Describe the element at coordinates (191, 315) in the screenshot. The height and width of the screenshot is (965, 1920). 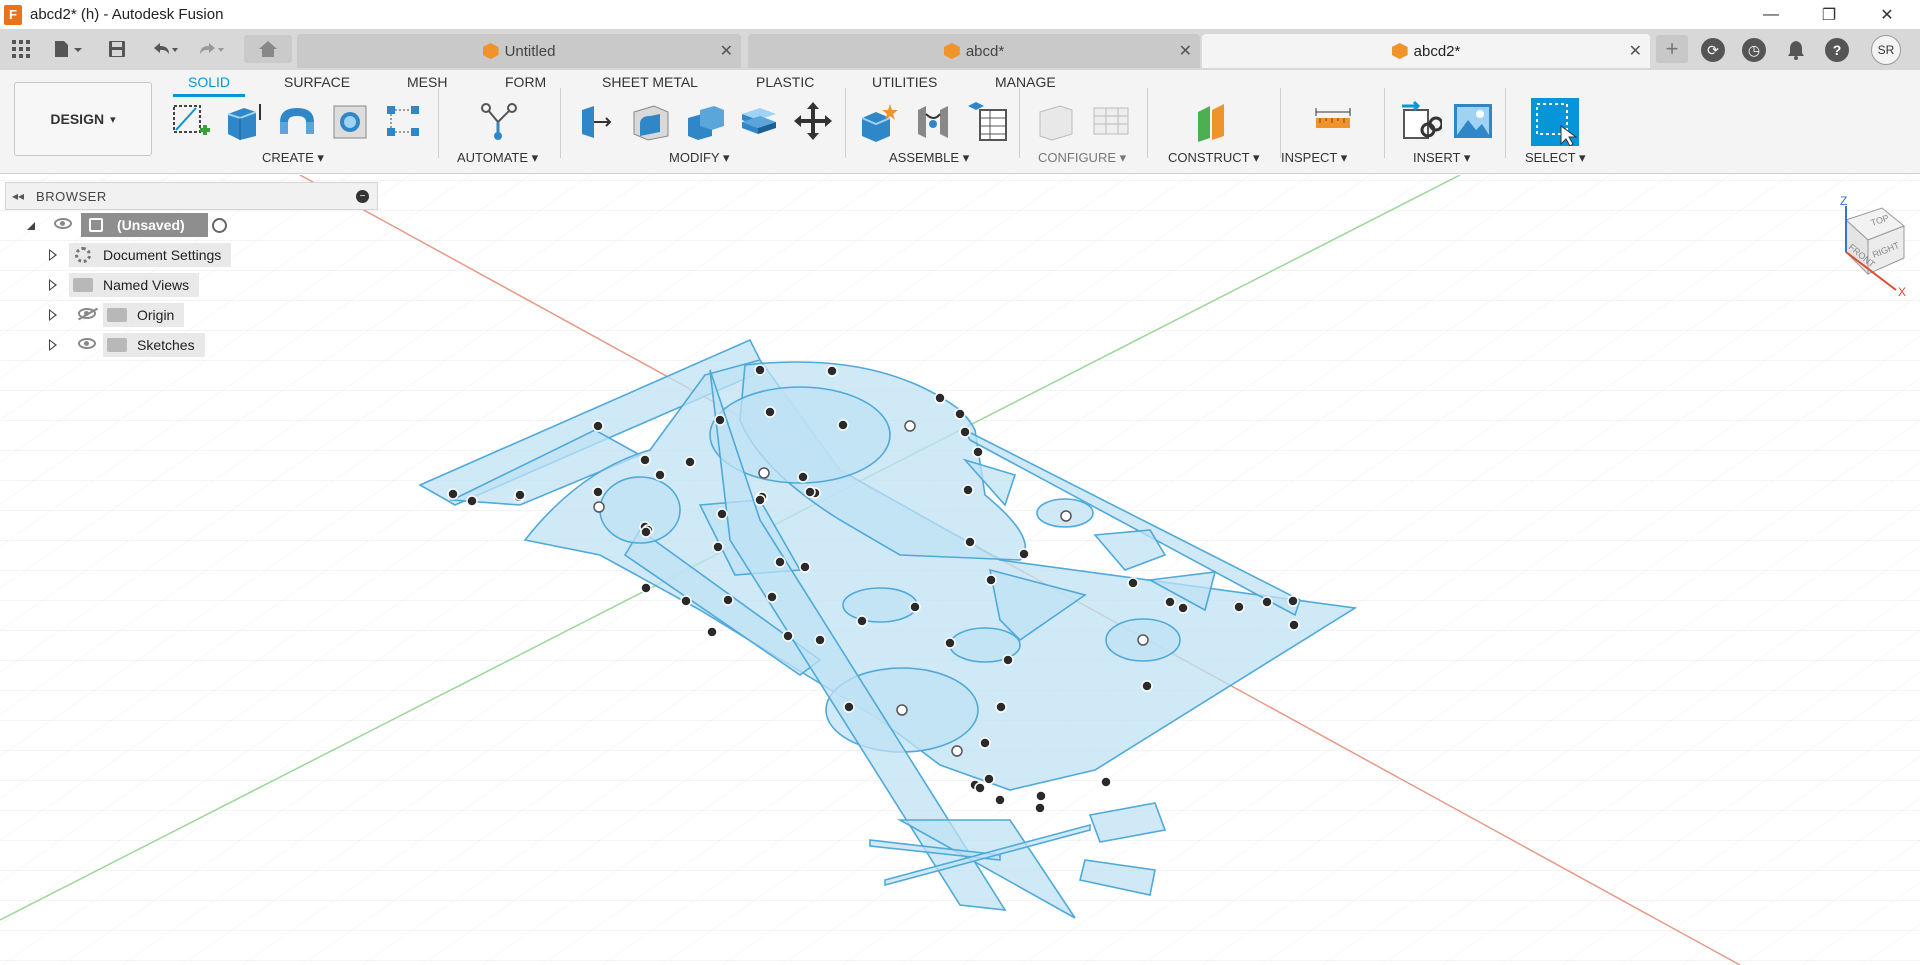
I see `browser-item-origin: Origin` at that location.